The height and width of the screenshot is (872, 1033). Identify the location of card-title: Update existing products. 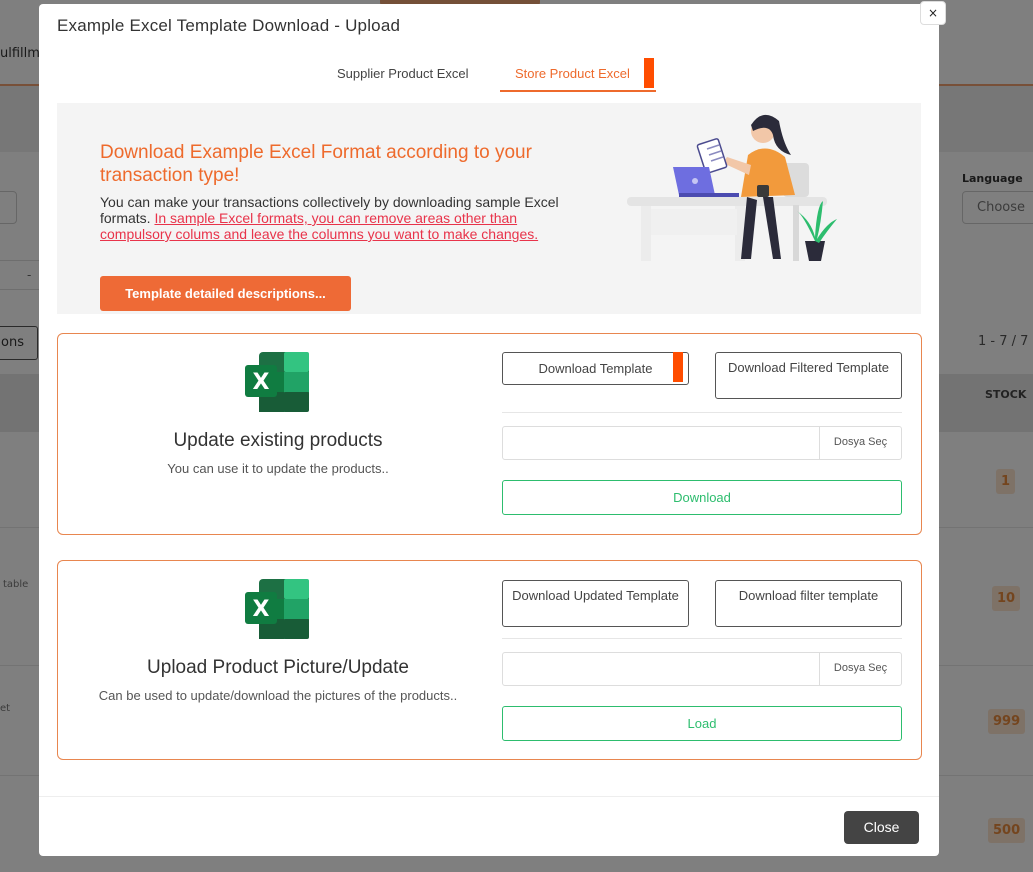
(278, 440).